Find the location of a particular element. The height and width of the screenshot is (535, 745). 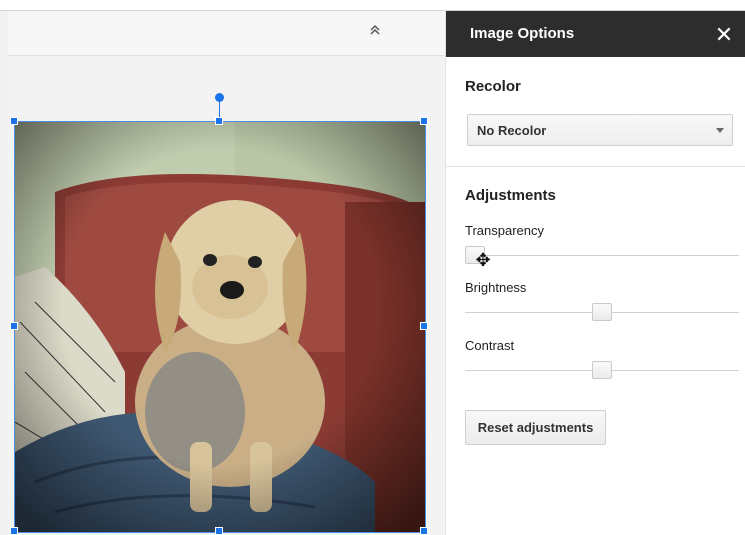

resize-handle-bottom-right is located at coordinates (424, 531).